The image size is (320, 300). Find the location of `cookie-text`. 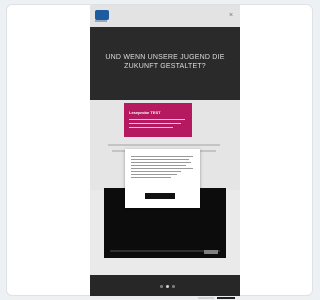

cookie-text is located at coordinates (162, 168).